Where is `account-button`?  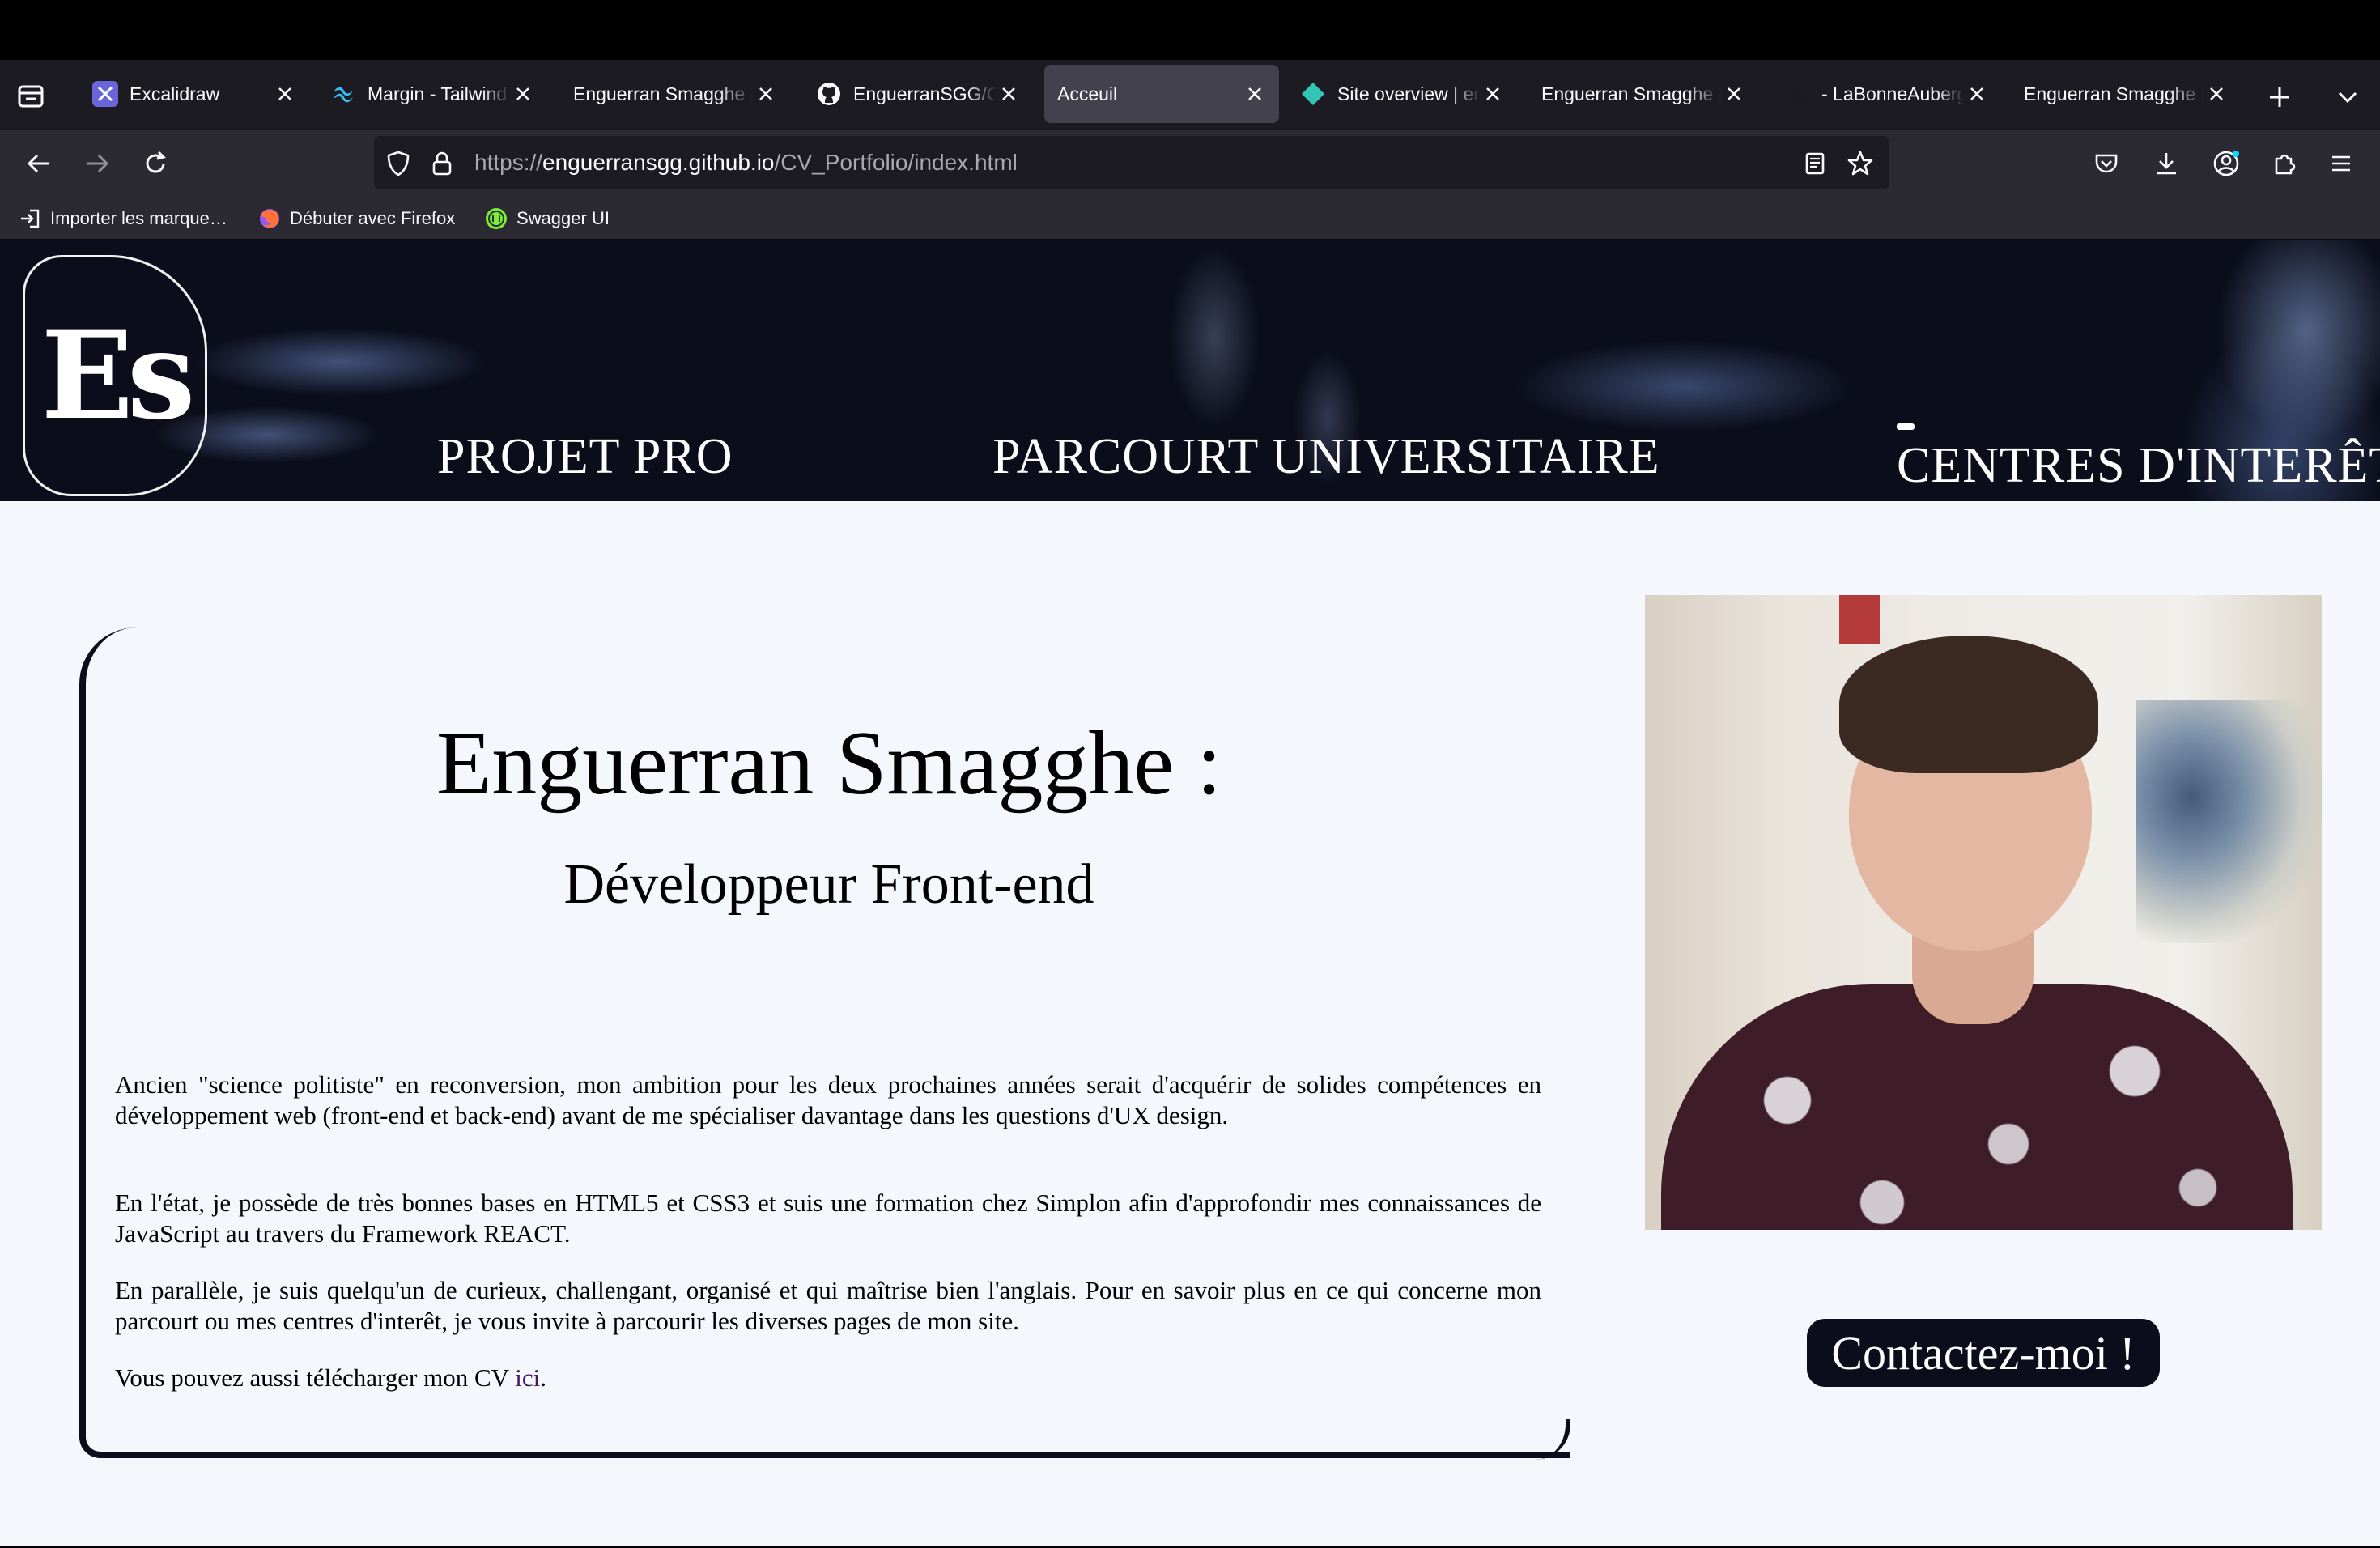
account-button is located at coordinates (2226, 164).